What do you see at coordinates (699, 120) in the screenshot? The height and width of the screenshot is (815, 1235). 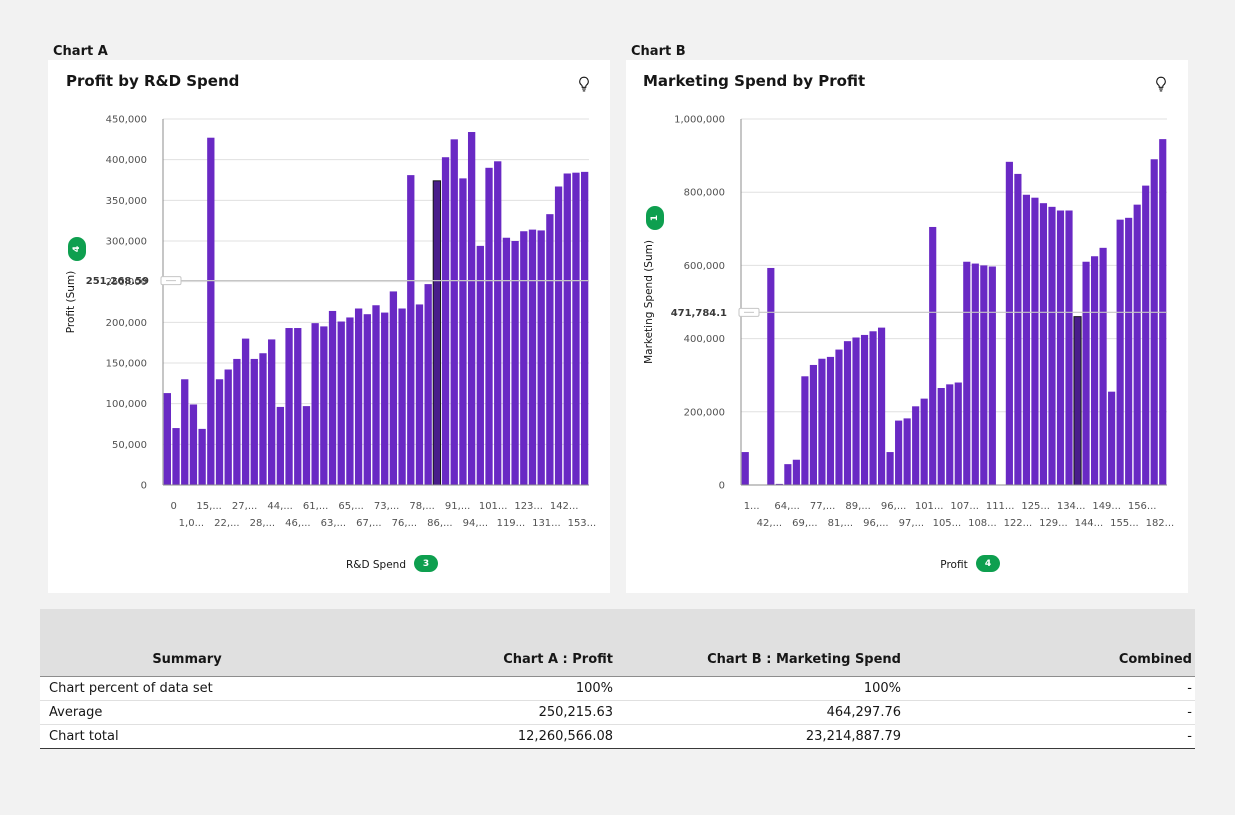 I see `y-tick-label: 1,000,000` at bounding box center [699, 120].